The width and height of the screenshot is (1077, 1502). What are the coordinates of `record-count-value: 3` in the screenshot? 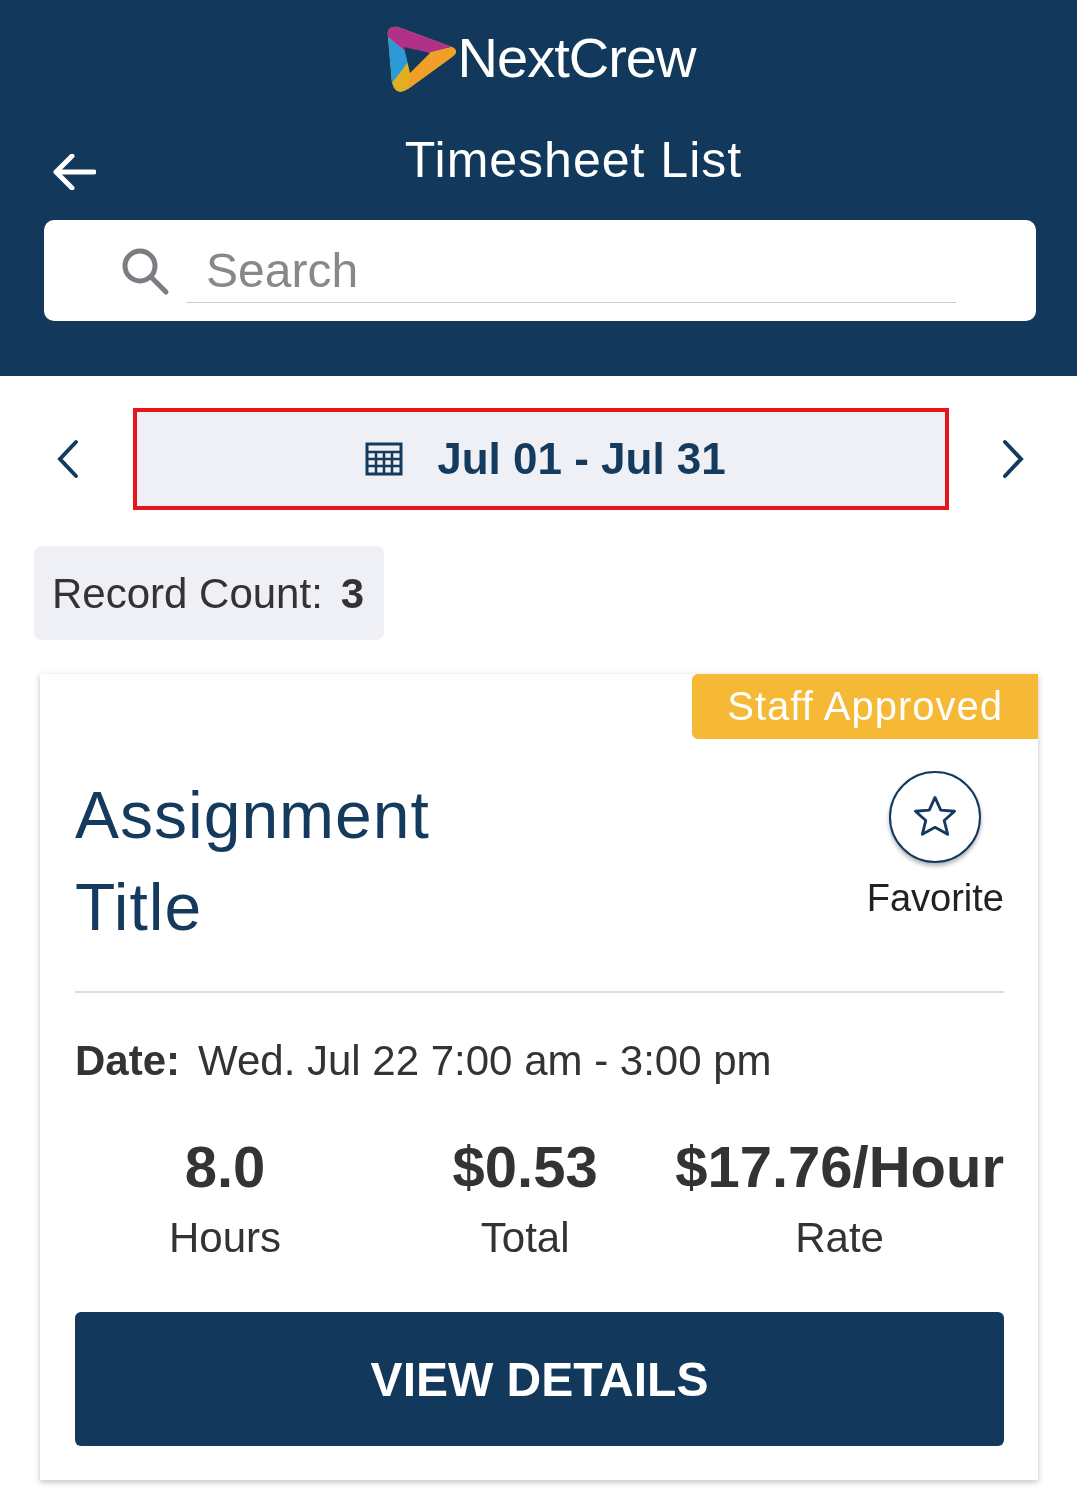 It's located at (352, 594).